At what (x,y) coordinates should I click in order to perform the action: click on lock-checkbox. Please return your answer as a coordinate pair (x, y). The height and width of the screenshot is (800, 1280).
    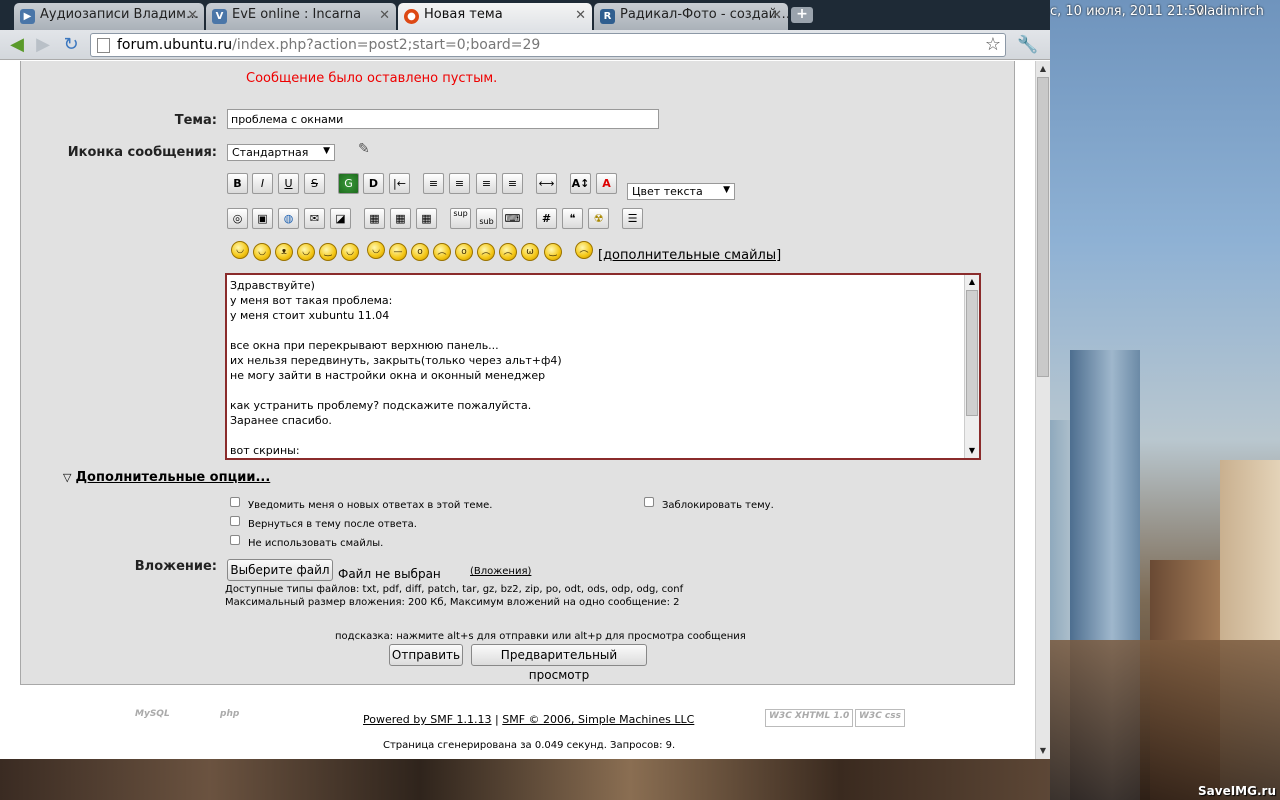
    Looking at the image, I should click on (649, 502).